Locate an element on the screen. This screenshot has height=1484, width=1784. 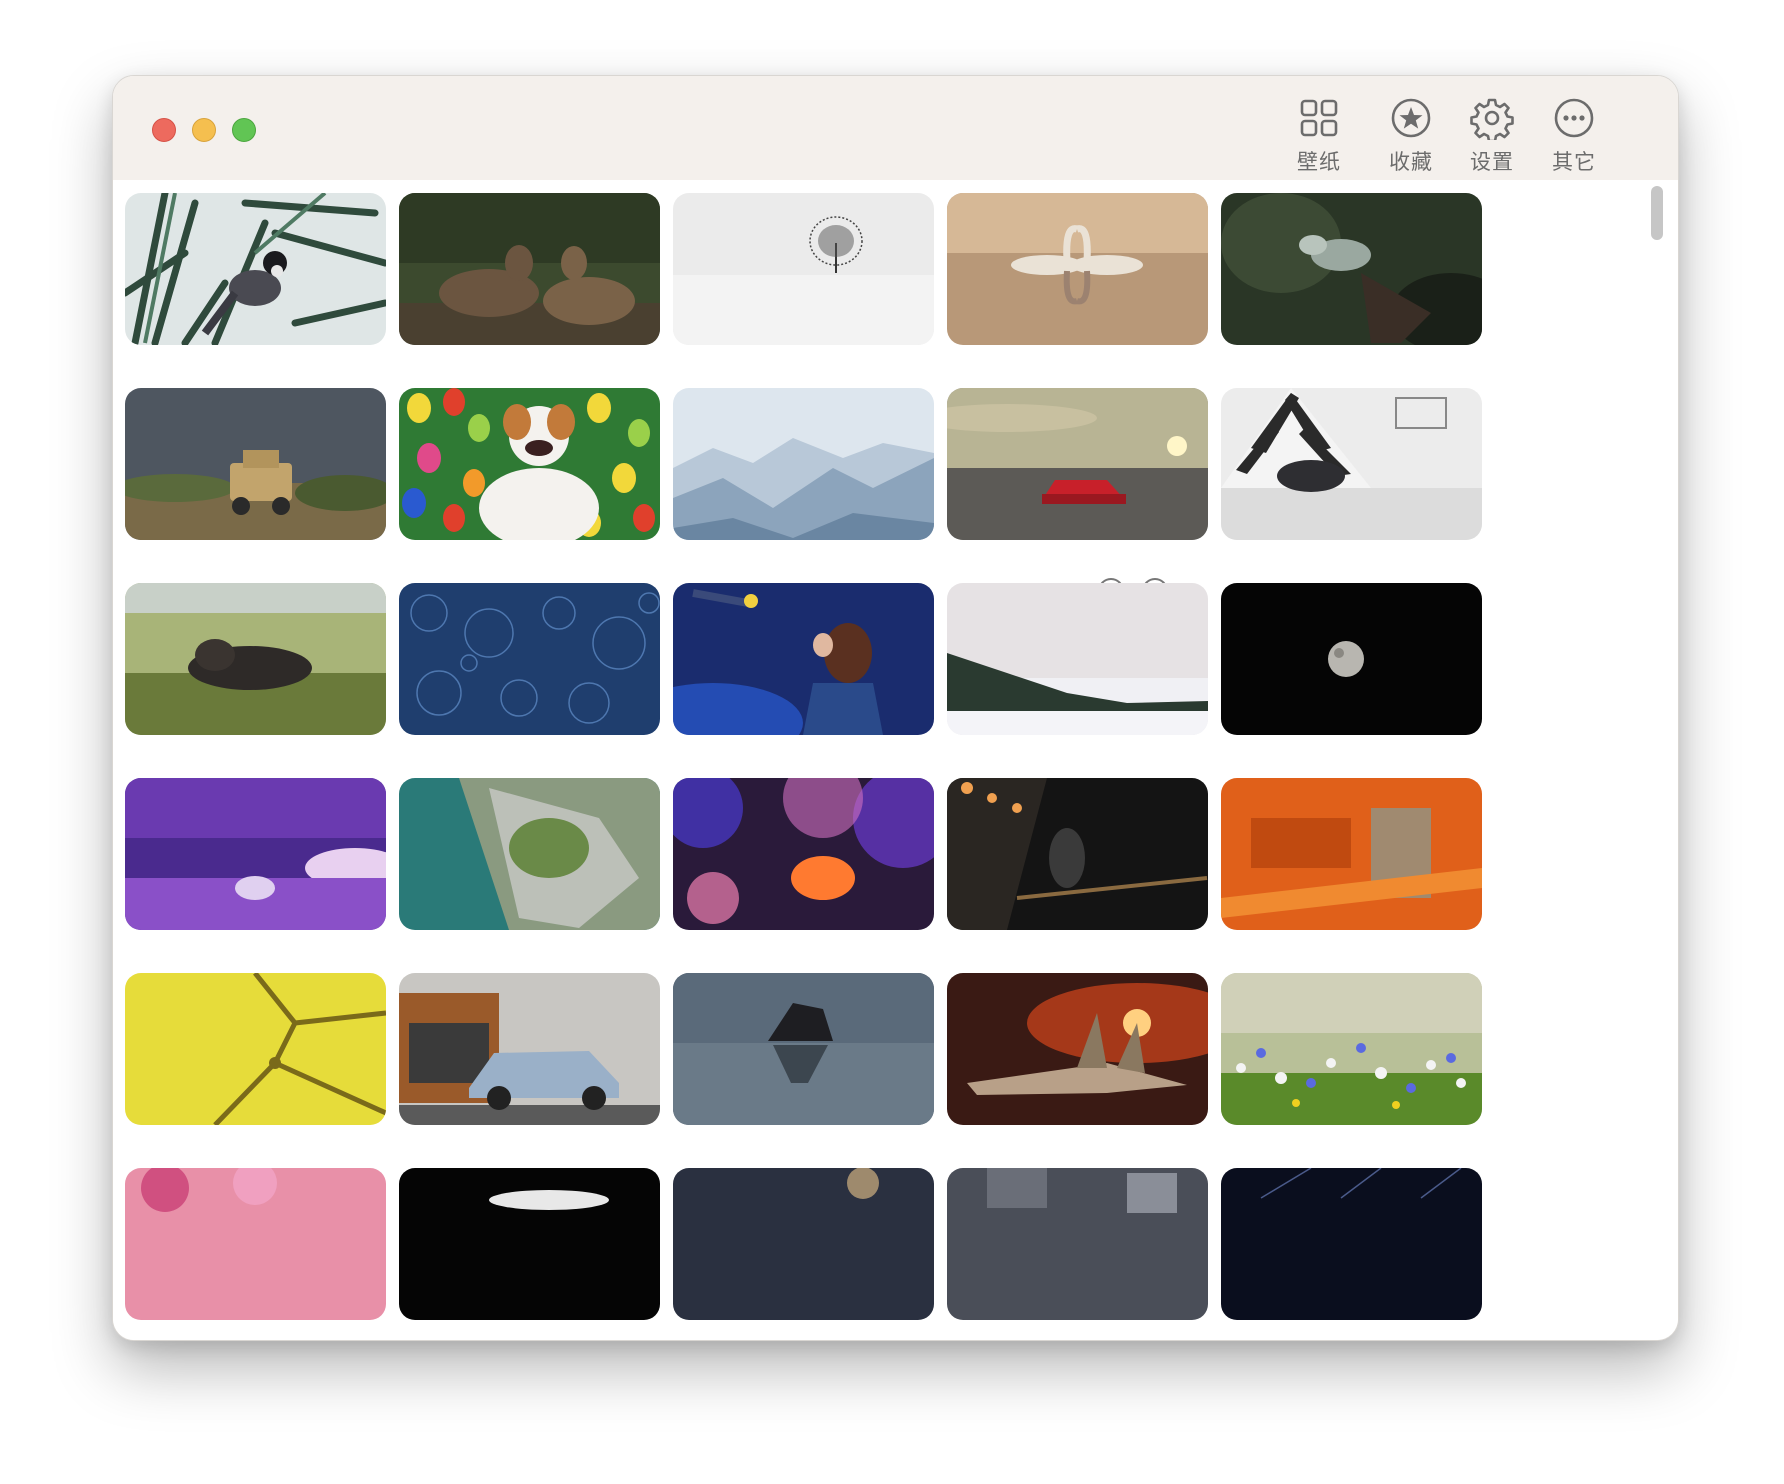
dark-photo is located at coordinates (529, 1244).